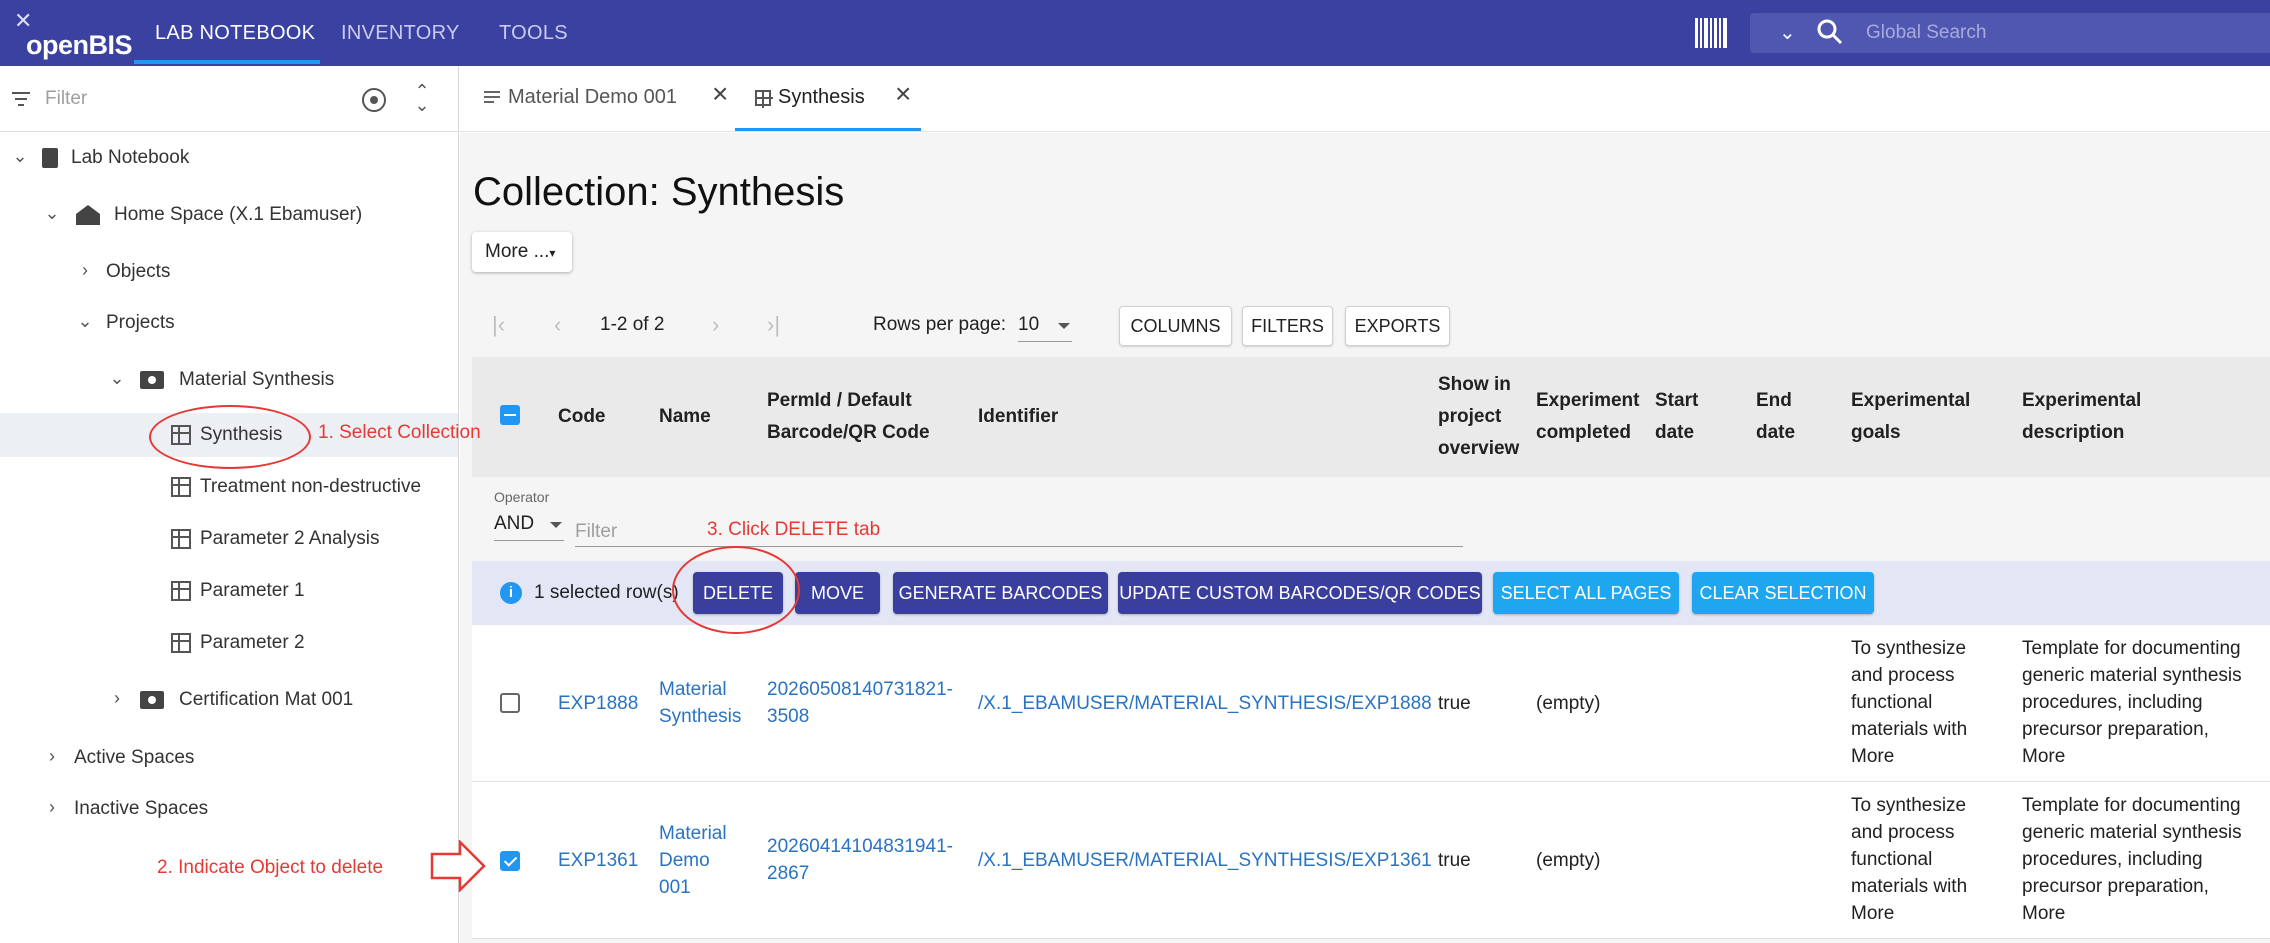 The height and width of the screenshot is (943, 2270). What do you see at coordinates (229, 380) in the screenshot?
I see `tree-item-material-synthesis: ⌄ Material Synthesis` at bounding box center [229, 380].